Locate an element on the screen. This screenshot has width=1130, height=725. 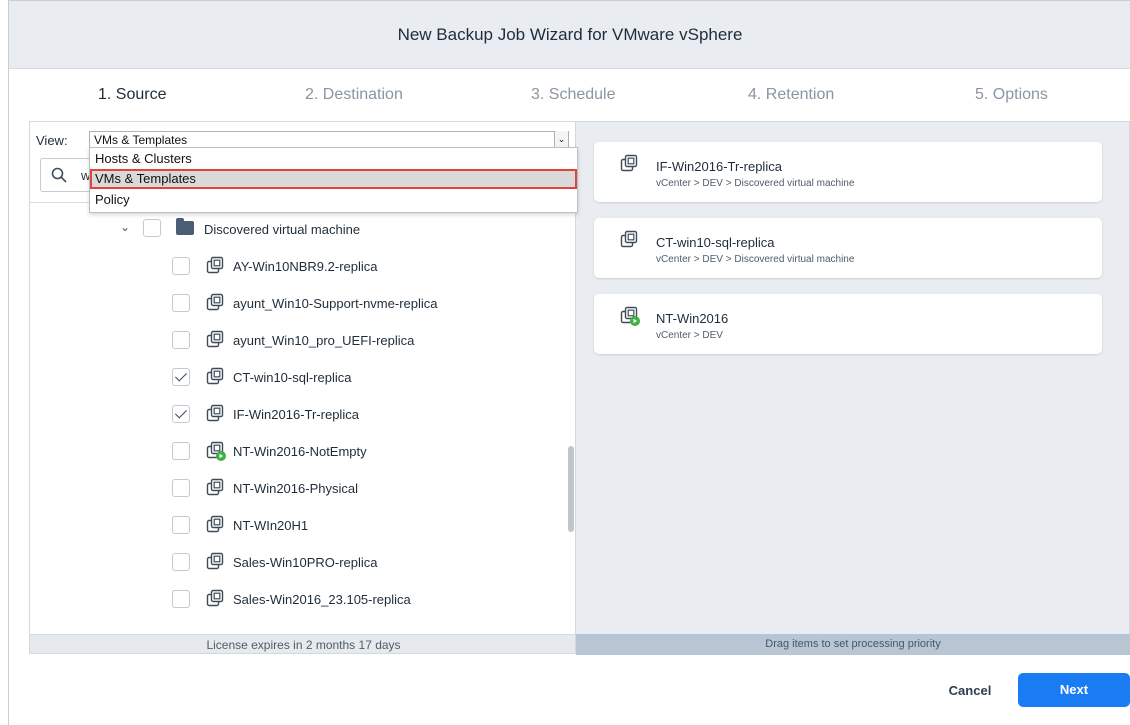
vm-label: IF-Win2016-Tr-replica is located at coordinates (296, 414).